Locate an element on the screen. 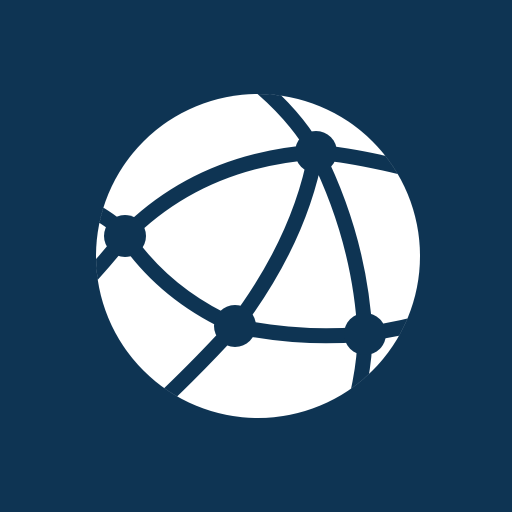 The height and width of the screenshot is (512, 512). node-d is located at coordinates (365, 334).